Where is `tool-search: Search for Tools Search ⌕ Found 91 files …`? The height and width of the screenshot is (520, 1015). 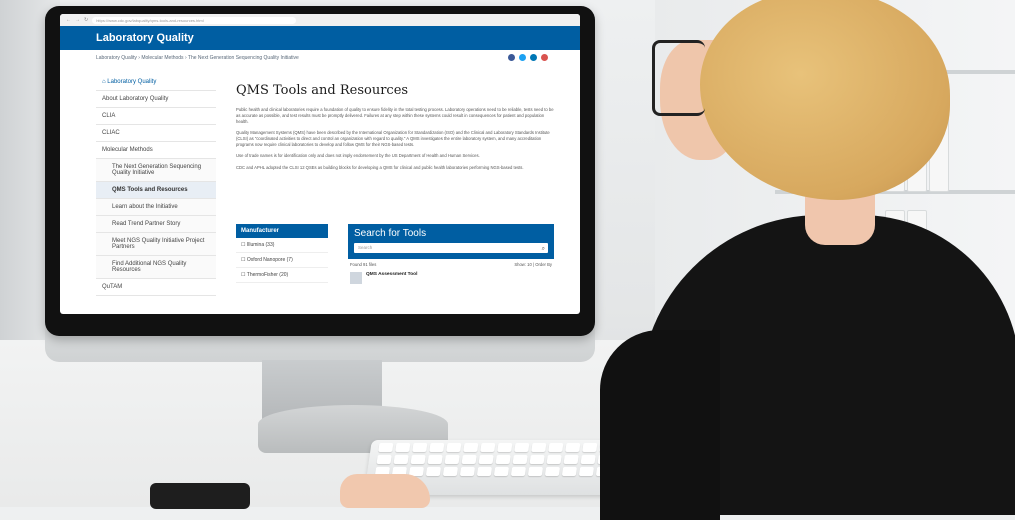 tool-search: Search for Tools Search ⌕ Found 91 files … is located at coordinates (451, 255).